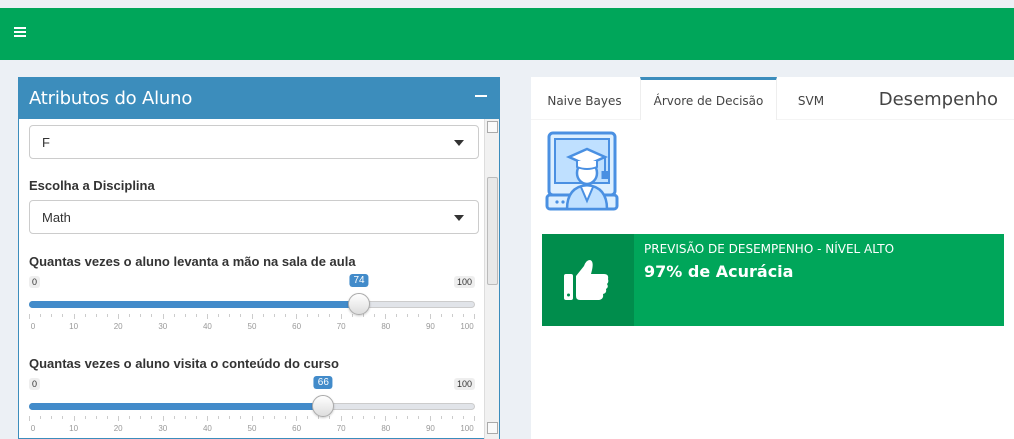  Describe the element at coordinates (430, 326) in the screenshot. I see `slider-tick-label: 90` at that location.